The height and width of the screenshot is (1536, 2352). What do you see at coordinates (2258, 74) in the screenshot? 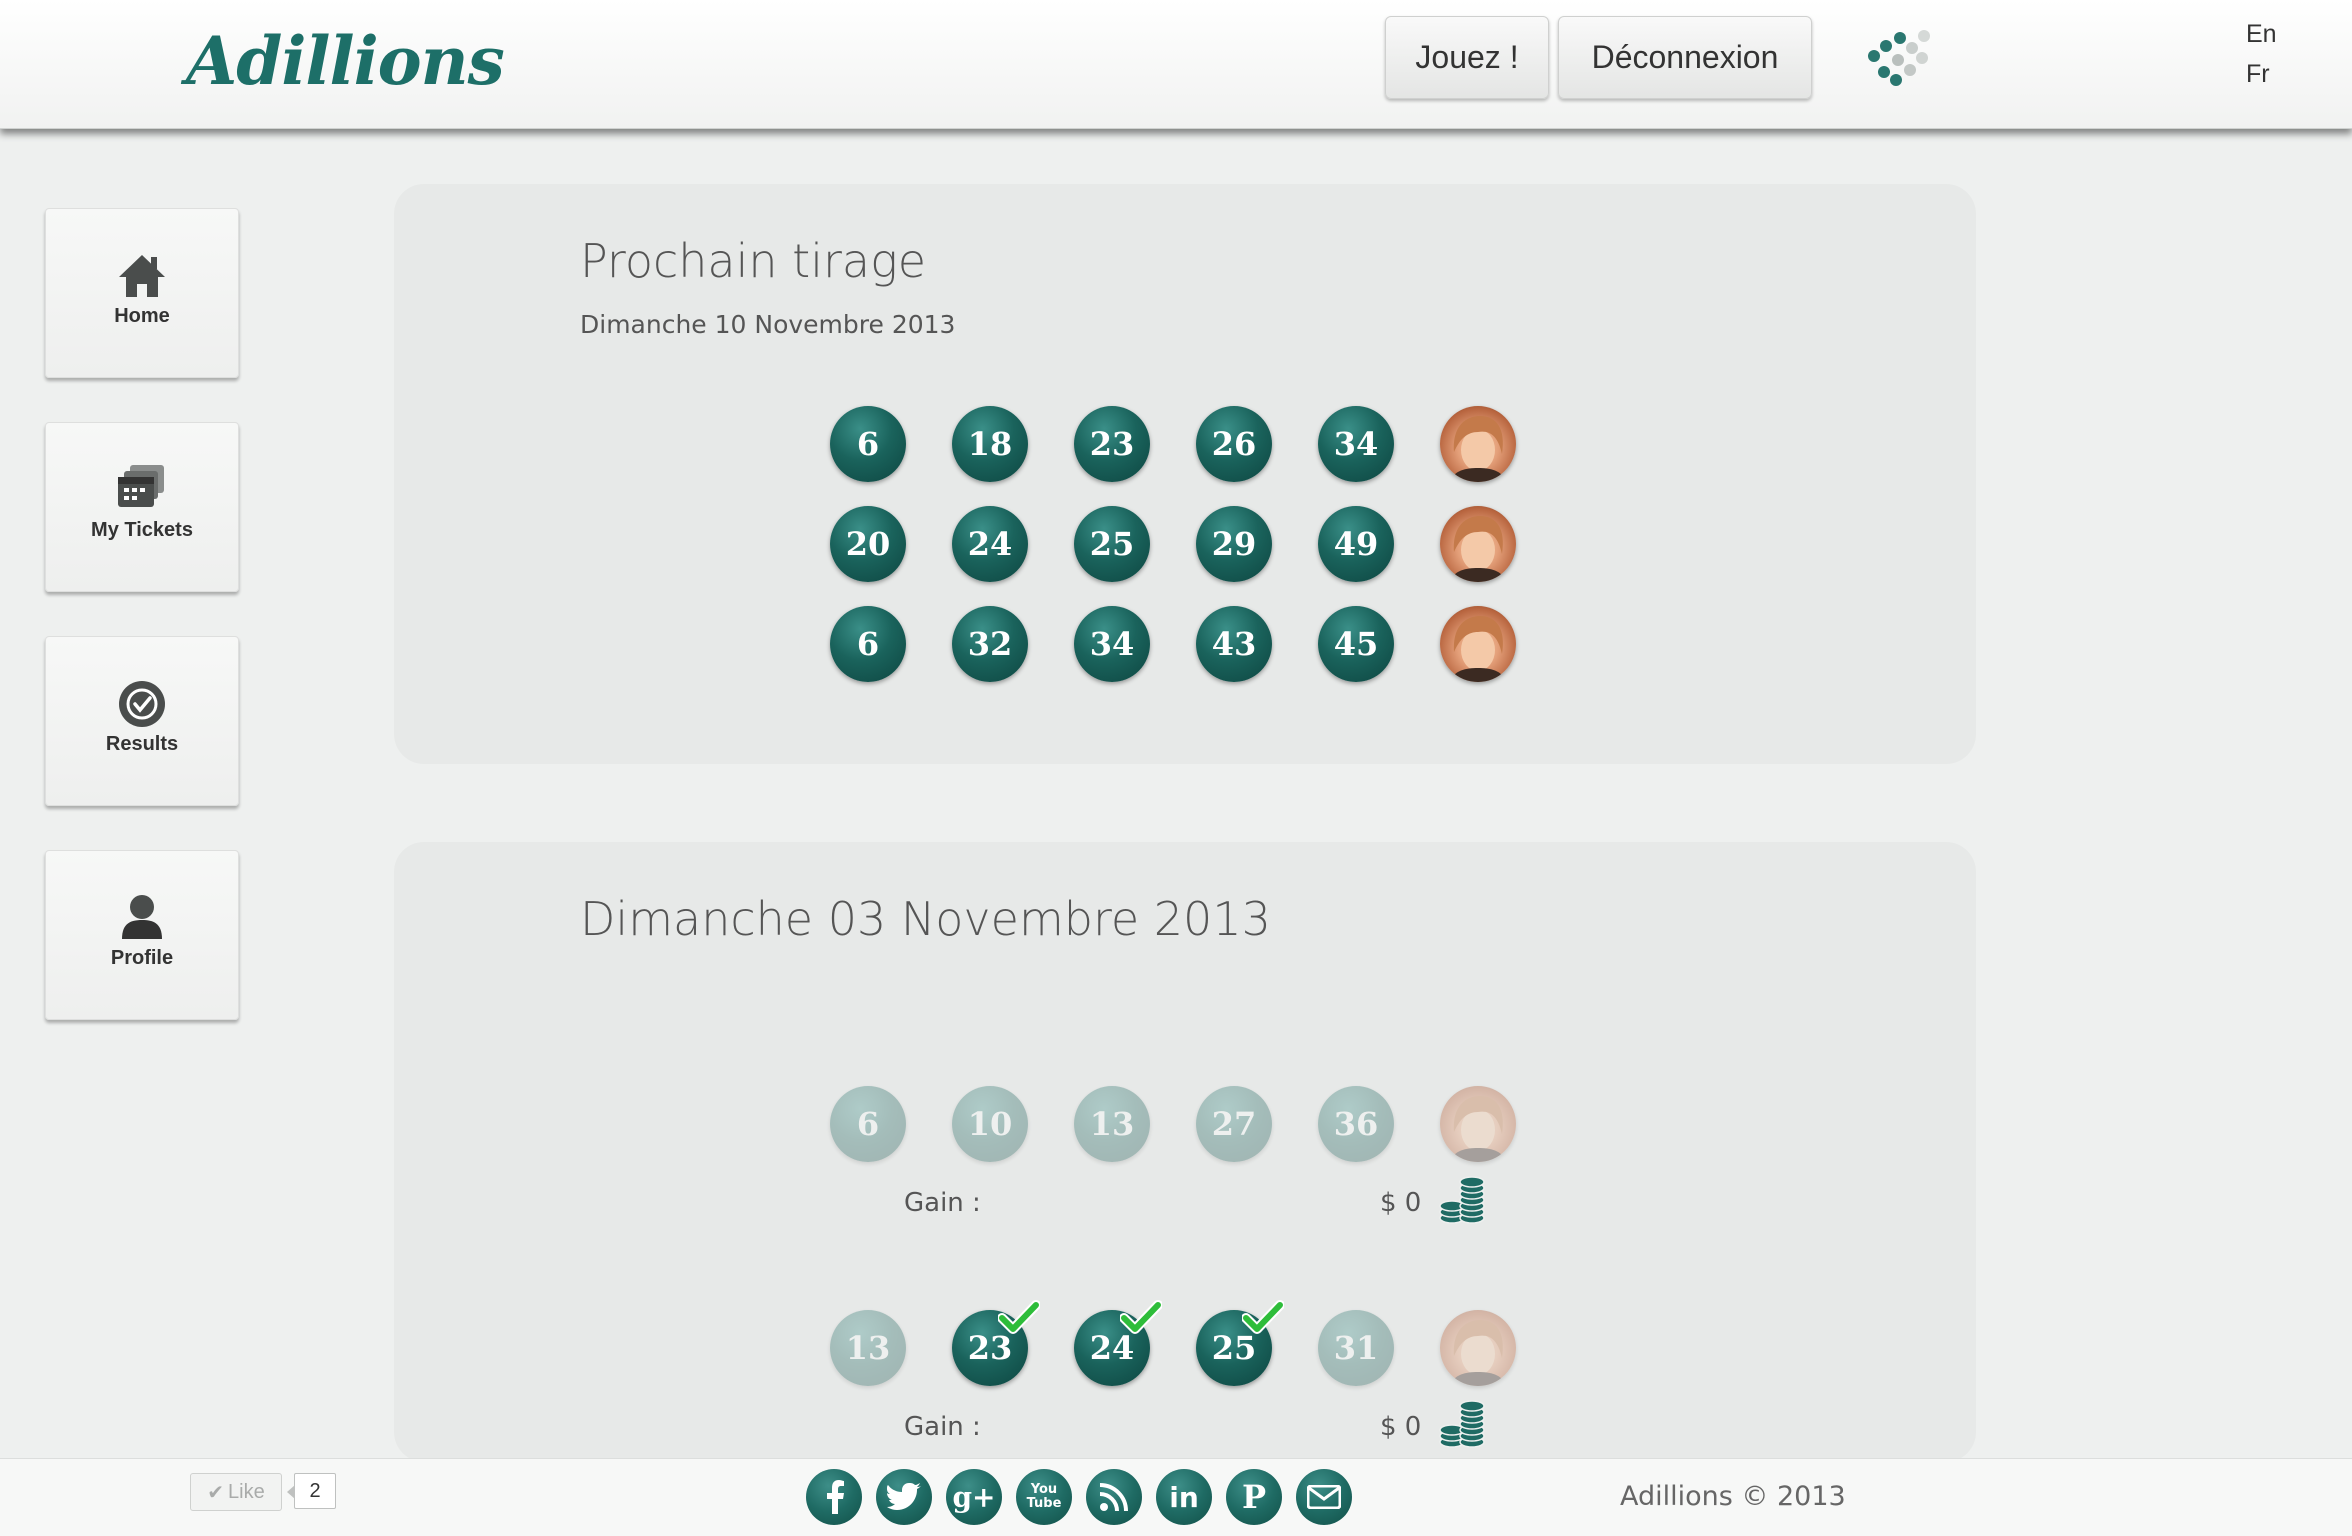
I see `language-fr-link: Fr` at bounding box center [2258, 74].